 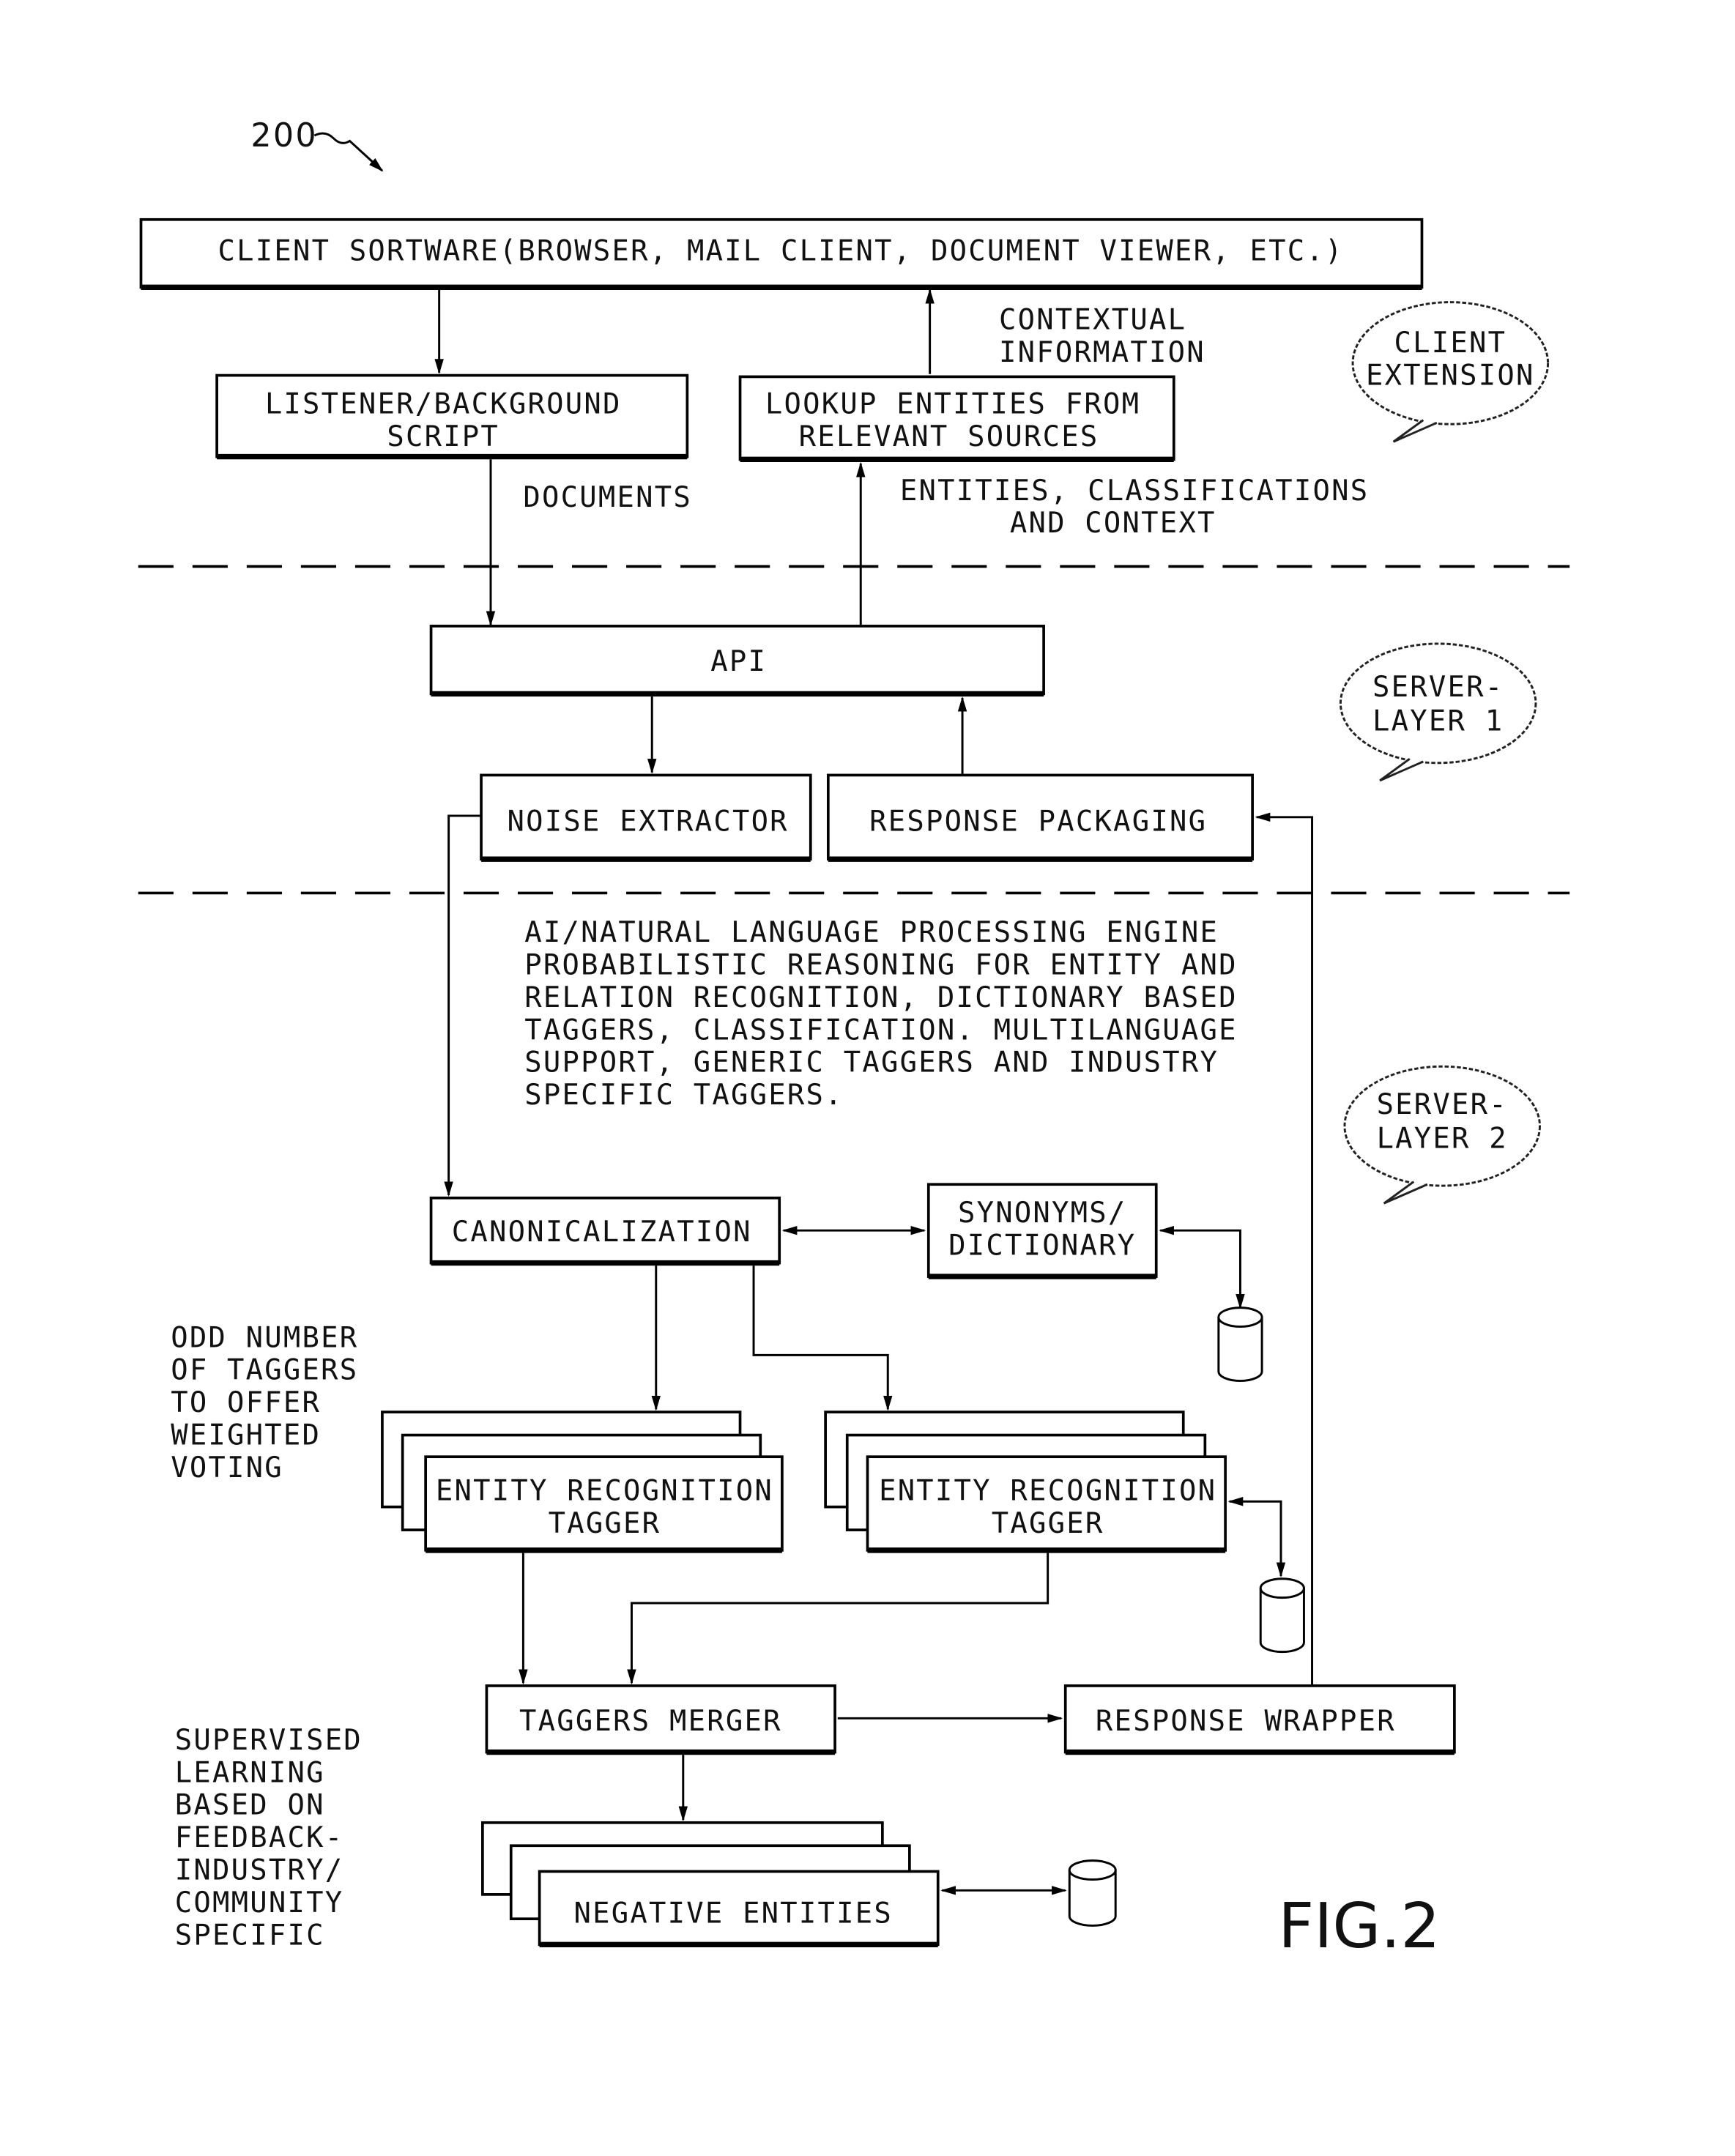 I want to click on contextual-information-label: CONTEXTUAL INFORMATION, so click(x=1102, y=336).